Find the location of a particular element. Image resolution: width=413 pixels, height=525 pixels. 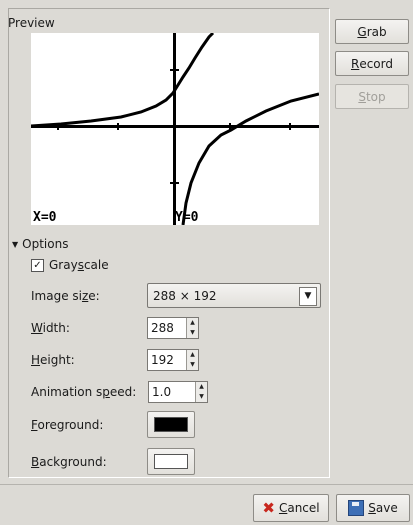

curve-right is located at coordinates (250, 159).